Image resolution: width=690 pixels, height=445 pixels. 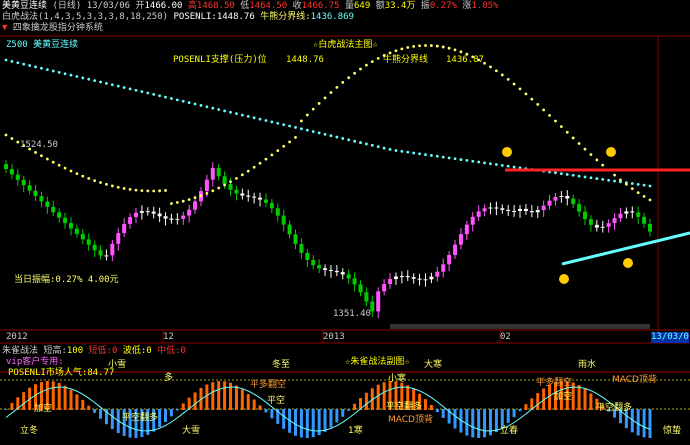 What do you see at coordinates (614, 408) in the screenshot?
I see `sub-signal-label: 平空翻多` at bounding box center [614, 408].